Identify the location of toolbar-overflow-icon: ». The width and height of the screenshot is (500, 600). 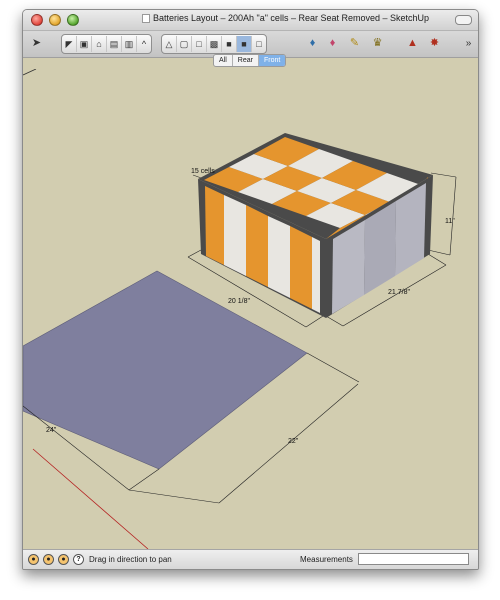
(468, 43).